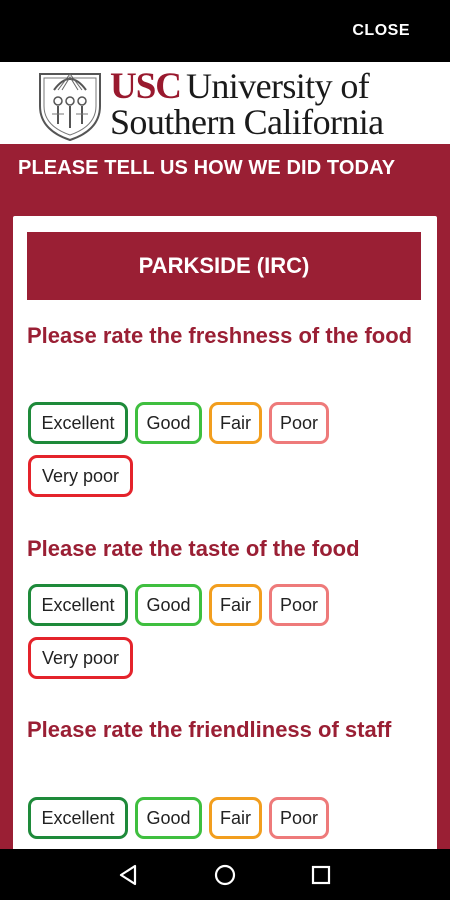 The width and height of the screenshot is (450, 900). Describe the element at coordinates (235, 423) in the screenshot. I see `freshness-fair-button: Fair` at that location.